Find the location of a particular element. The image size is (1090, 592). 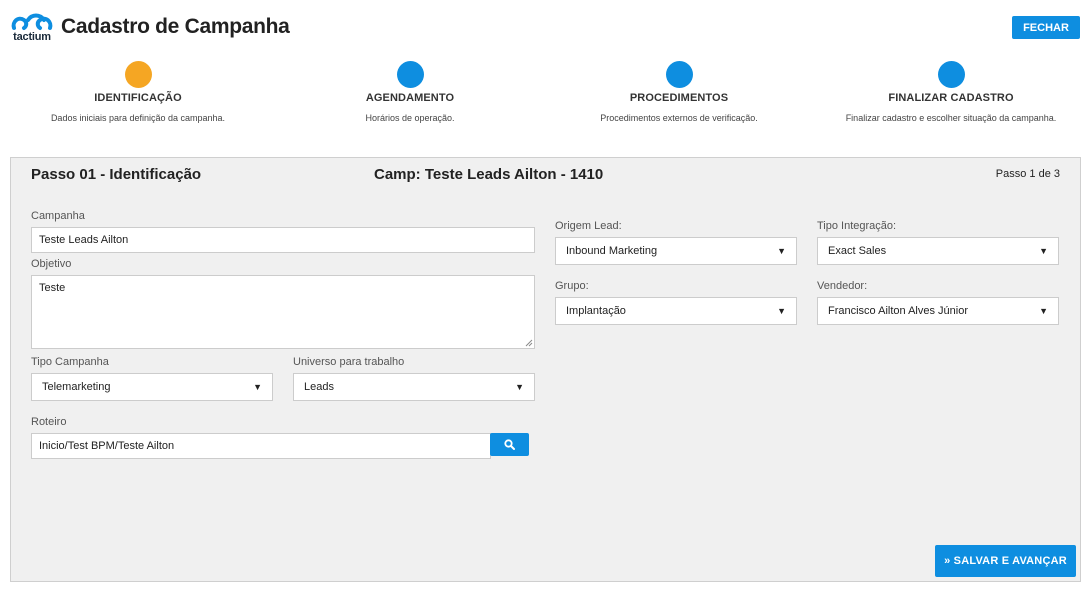

origem-lead-select: Inbound Marketing ▼ is located at coordinates (676, 251).